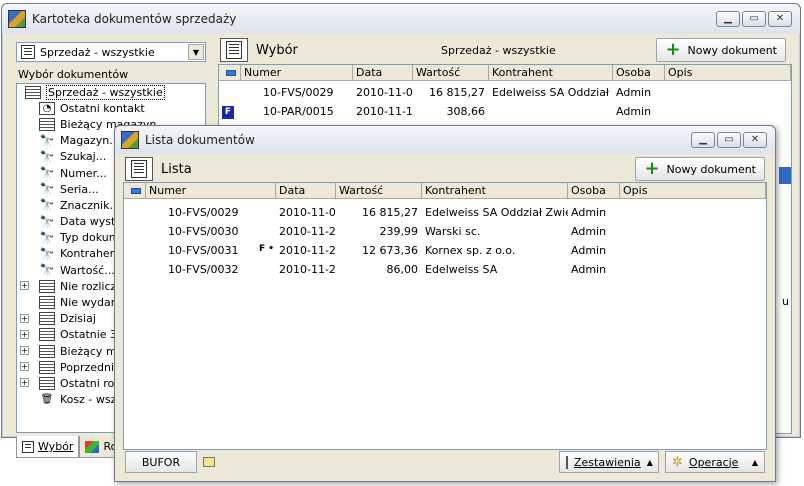  Describe the element at coordinates (461, 269) in the screenshot. I see `cell-kontrahent: Edelweiss SA` at that location.